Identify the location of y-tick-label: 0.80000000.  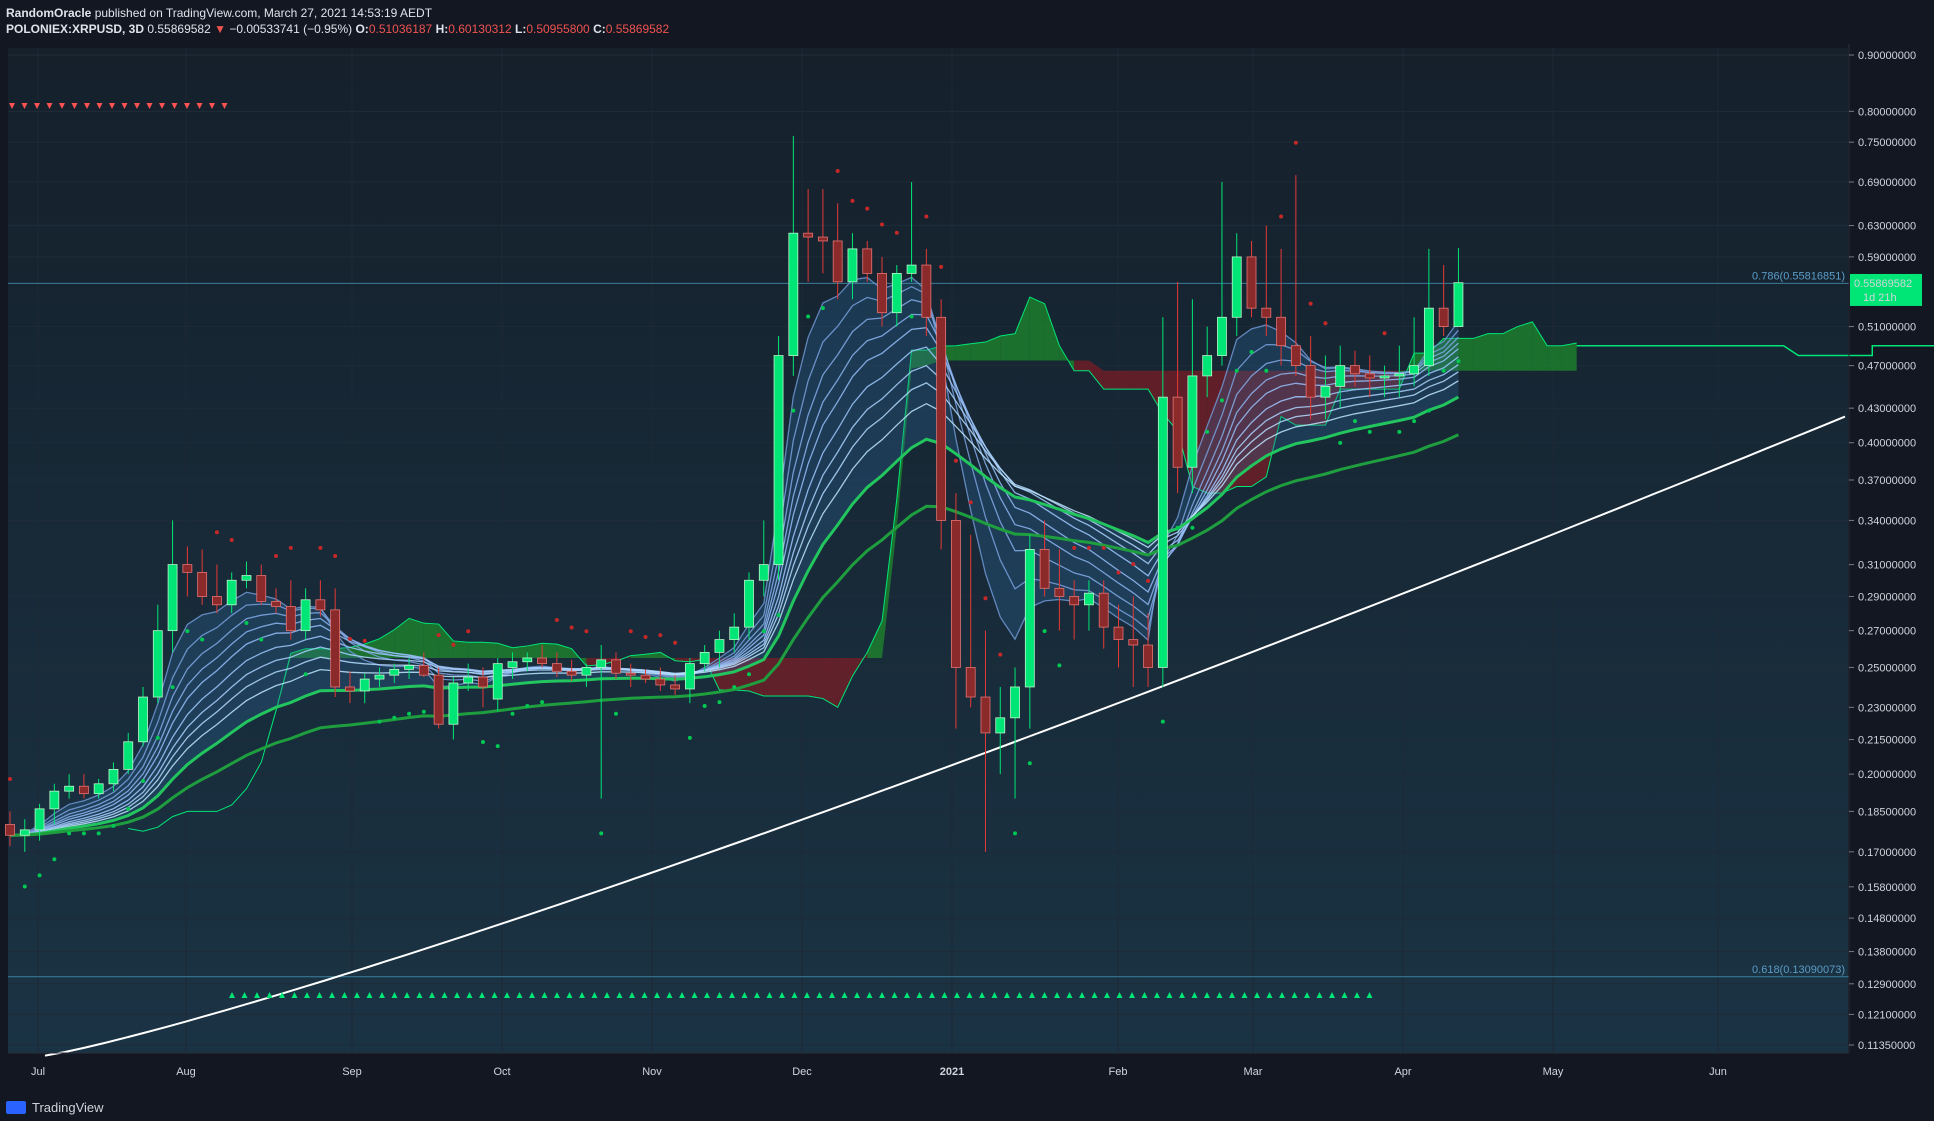
(1887, 112).